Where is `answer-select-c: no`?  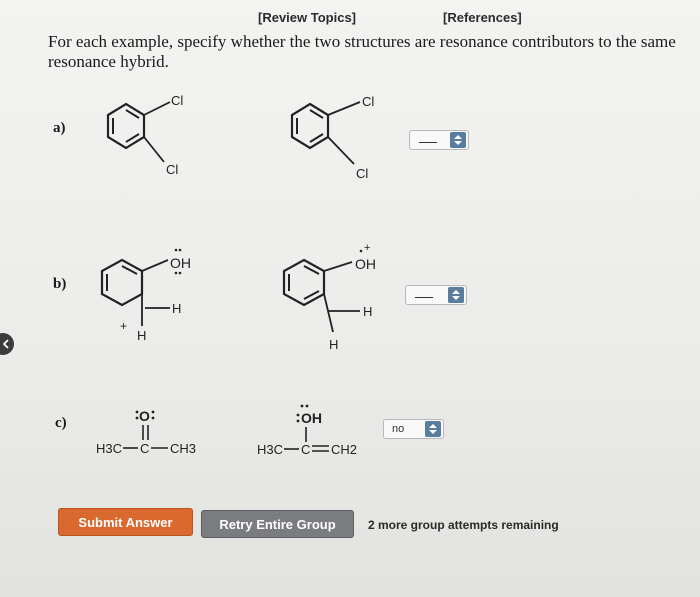
answer-select-c: no is located at coordinates (413, 429).